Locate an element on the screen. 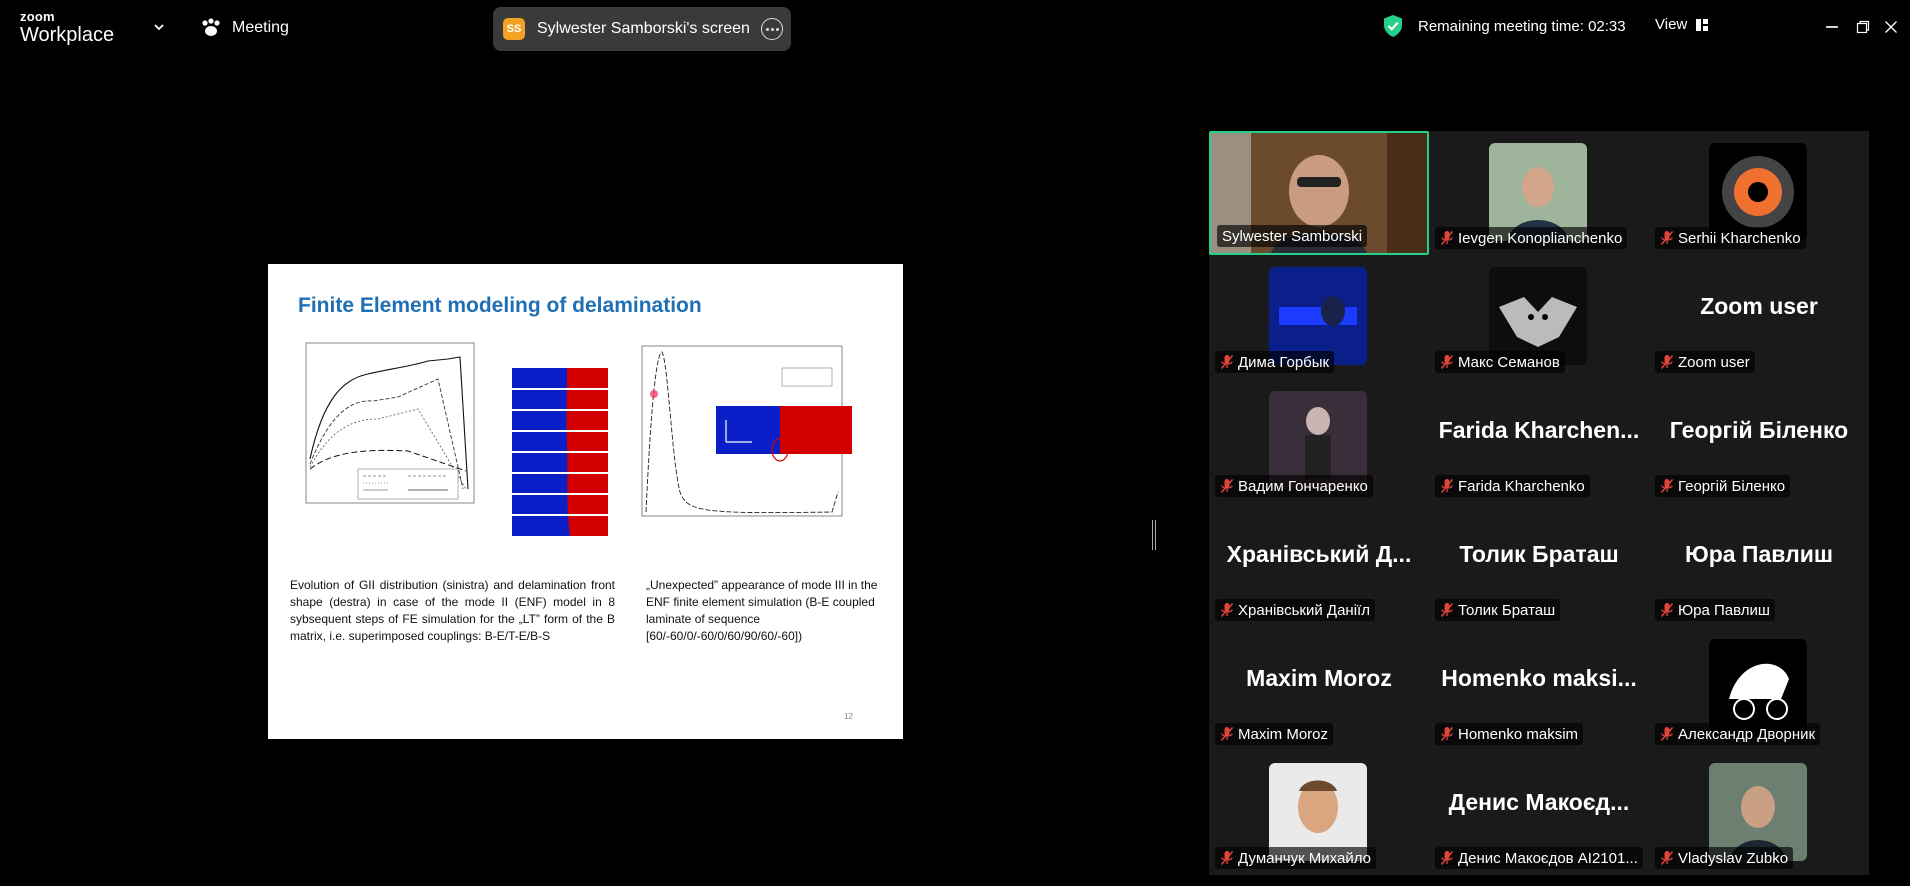 The height and width of the screenshot is (886, 1910). participant-name: Юра Павлиш is located at coordinates (1724, 610).